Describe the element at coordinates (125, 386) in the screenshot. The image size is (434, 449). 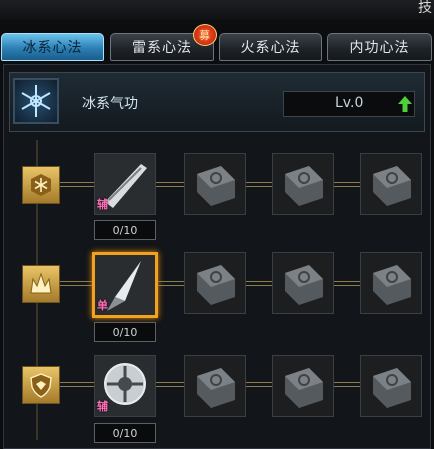
I see `ice-wheel-skill-icon: 辅` at that location.